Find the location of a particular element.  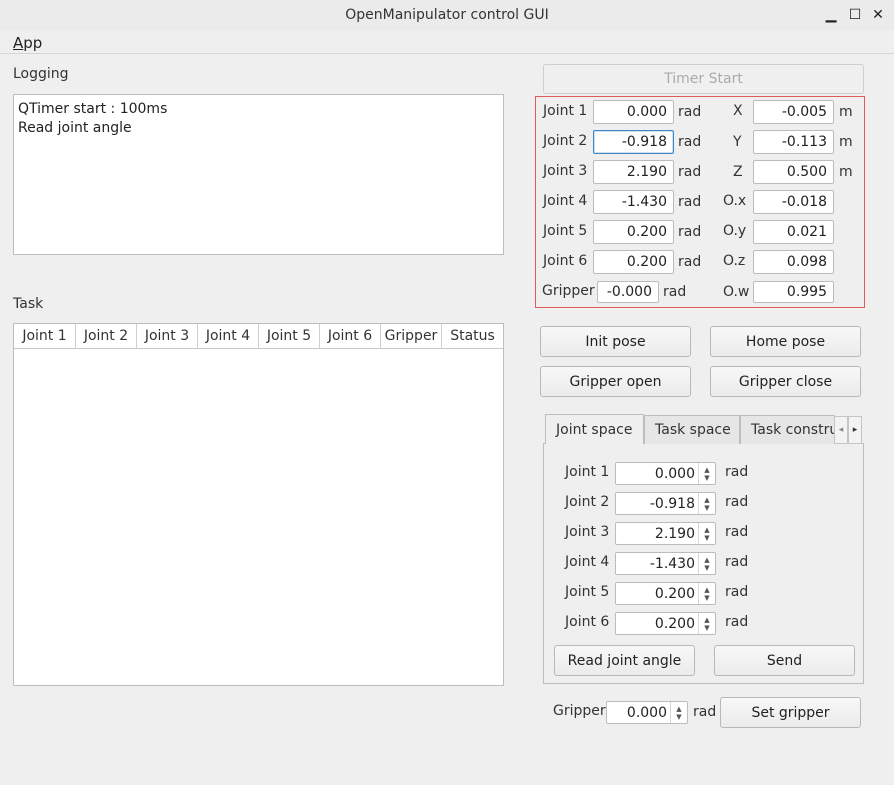

status-oz-label: O.z is located at coordinates (734, 261).